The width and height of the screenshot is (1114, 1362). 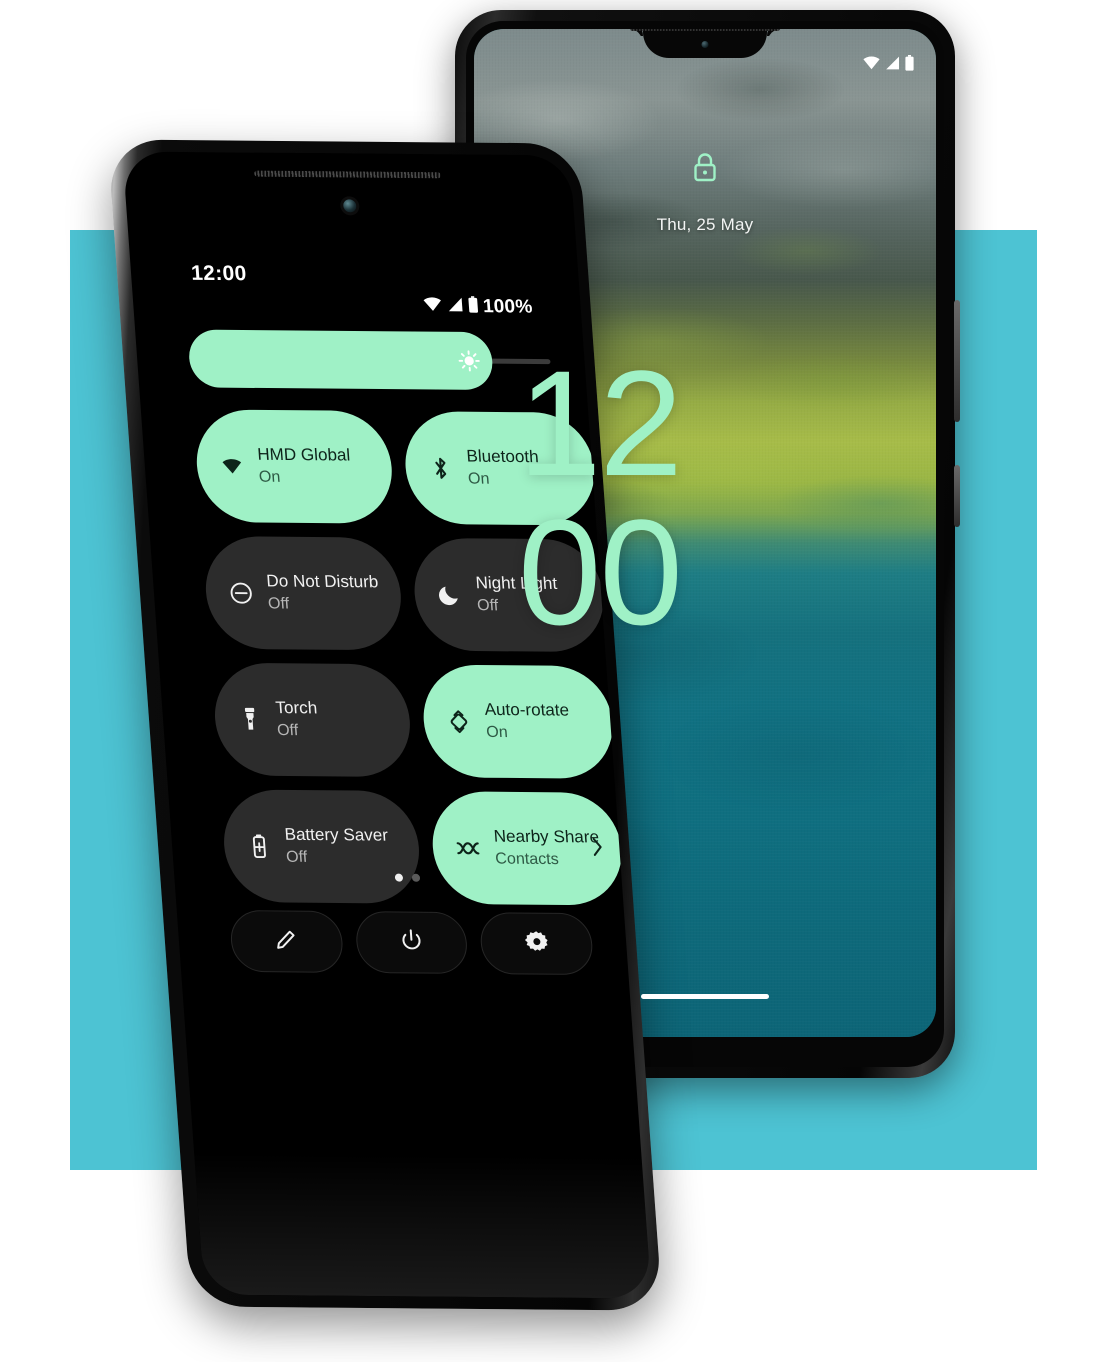 What do you see at coordinates (518, 721) in the screenshot?
I see `tile-auto-rotate: Auto-rotate On` at bounding box center [518, 721].